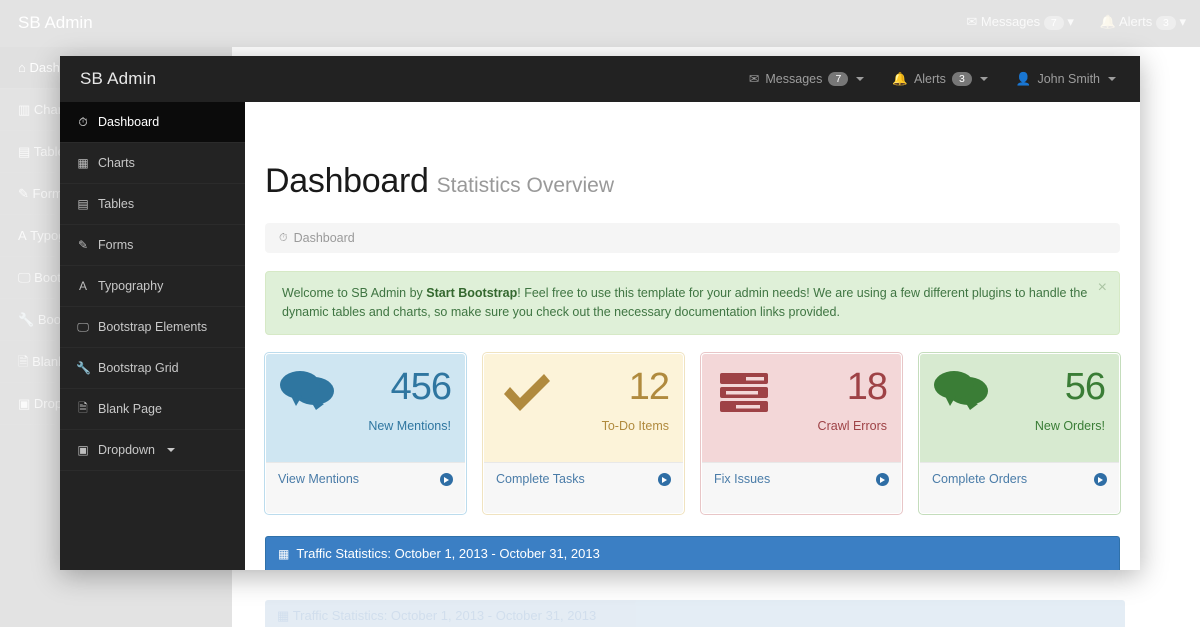 This screenshot has width=1200, height=627. I want to click on navbar-user-label: John Smith, so click(1068, 79).